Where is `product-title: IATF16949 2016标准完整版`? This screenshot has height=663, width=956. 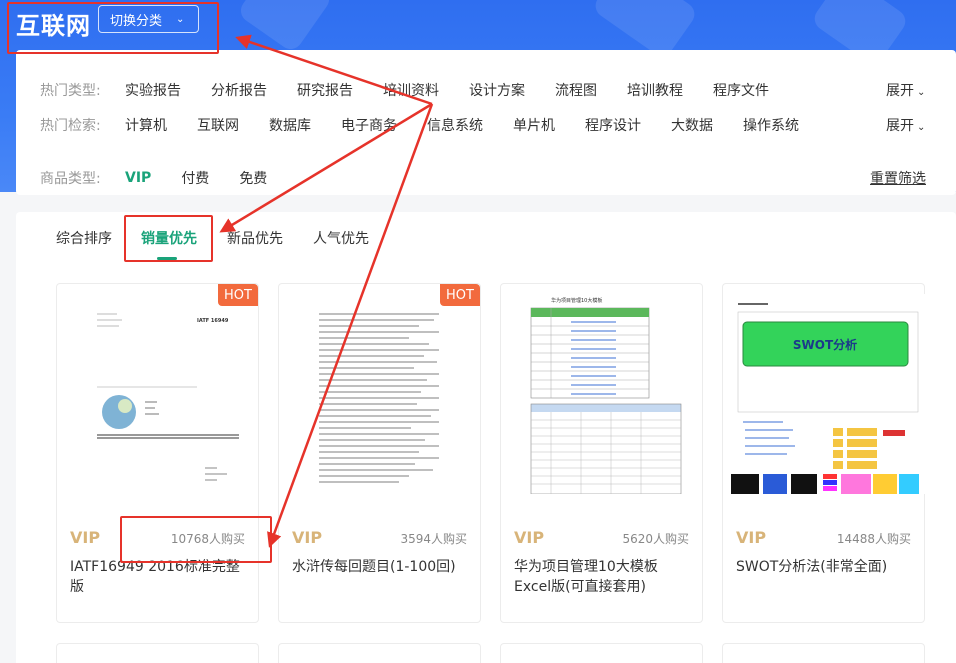
product-title: IATF16949 2016标准完整版 is located at coordinates (160, 577).